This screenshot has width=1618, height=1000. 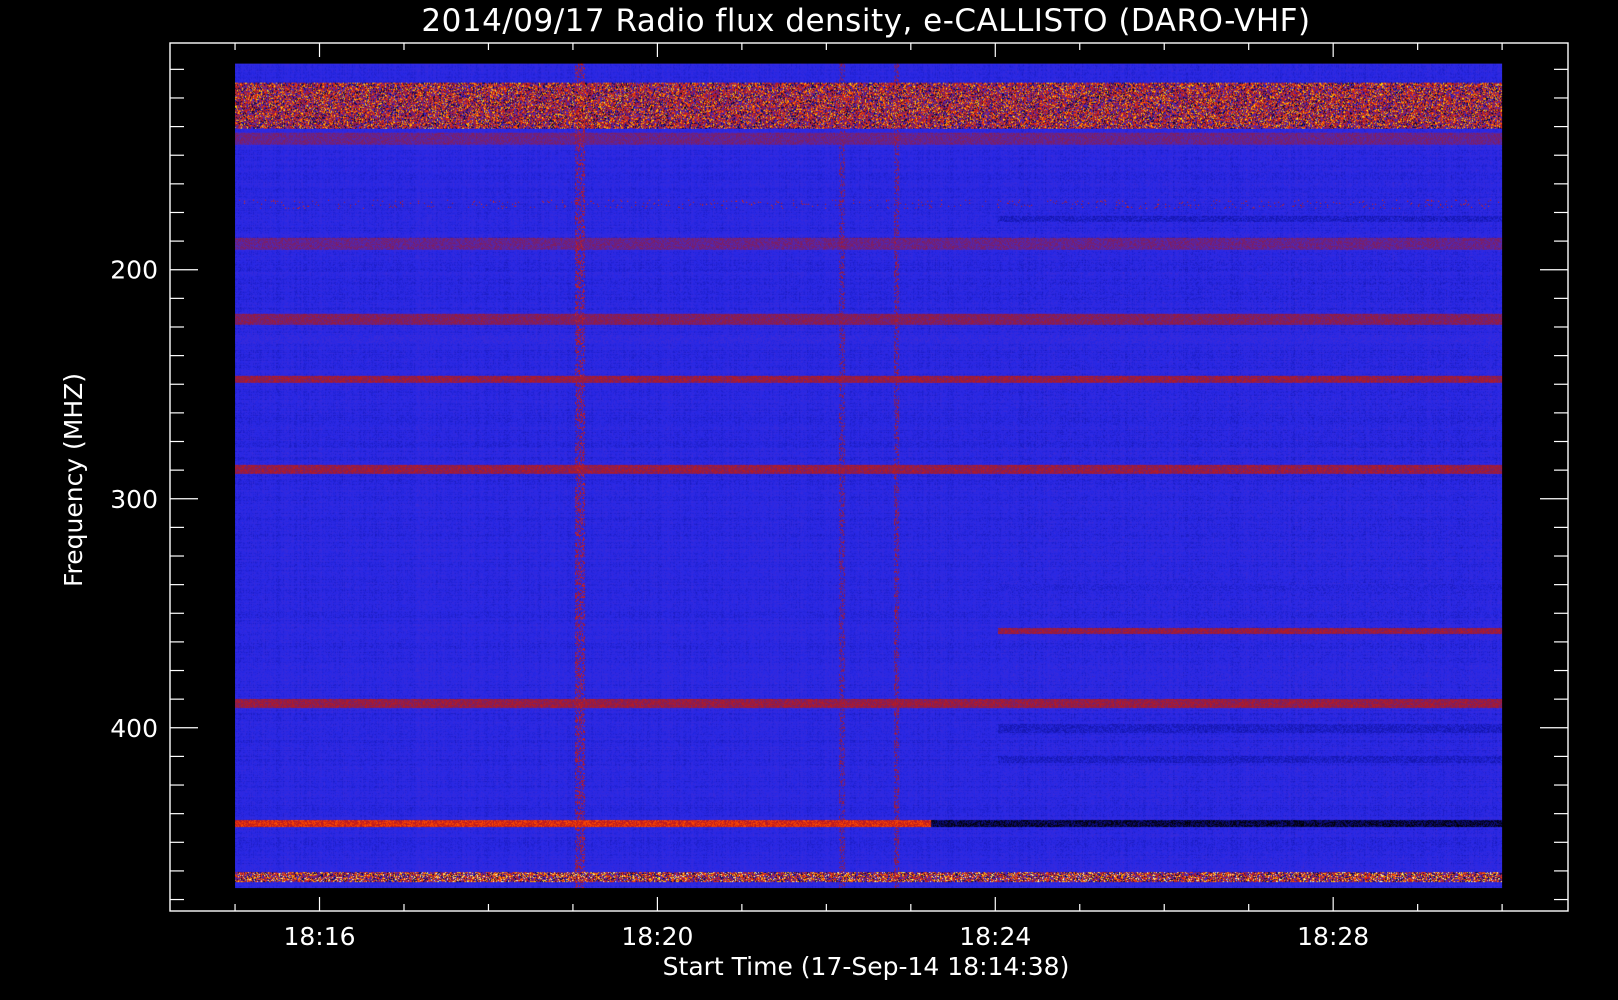 I want to click on y-axis-label: Frequency (MHZ), so click(x=73, y=480).